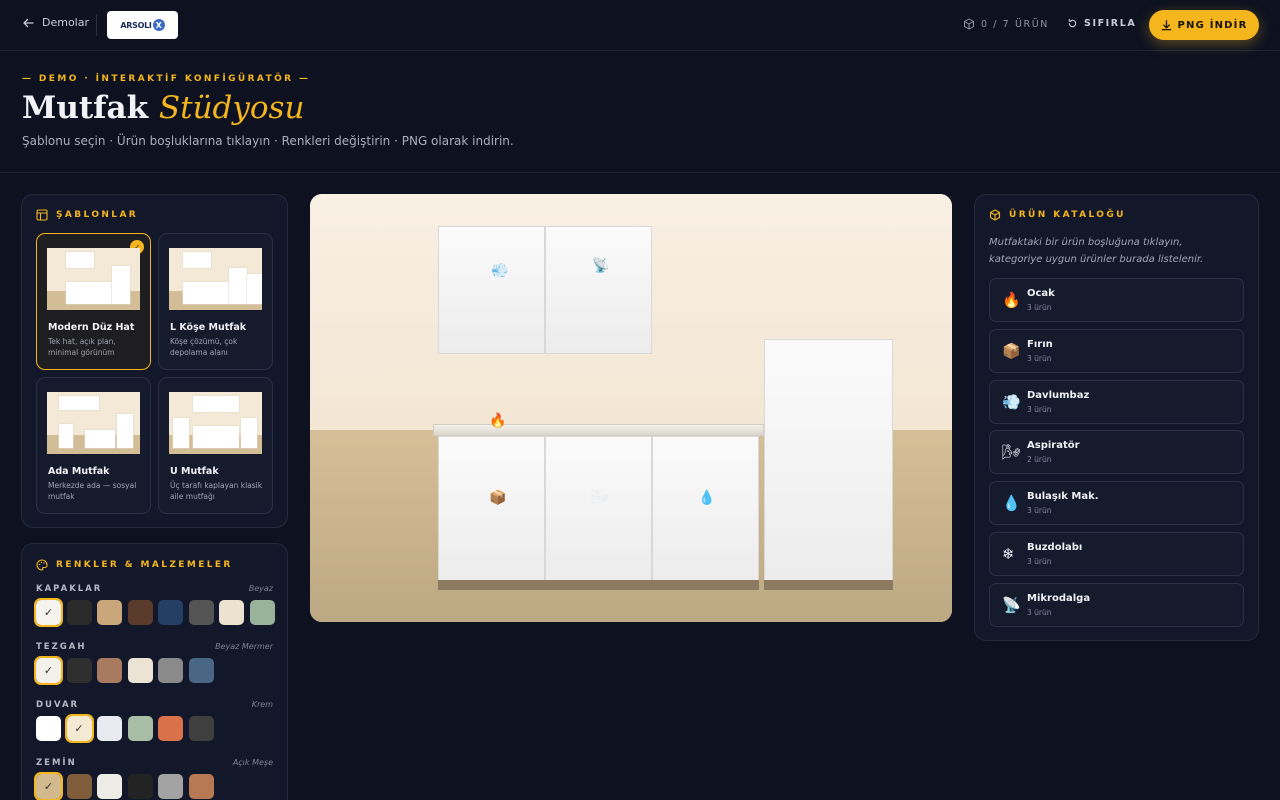 The height and width of the screenshot is (800, 1280). Describe the element at coordinates (1012, 452) in the screenshot. I see `category-icon: 🌬` at that location.